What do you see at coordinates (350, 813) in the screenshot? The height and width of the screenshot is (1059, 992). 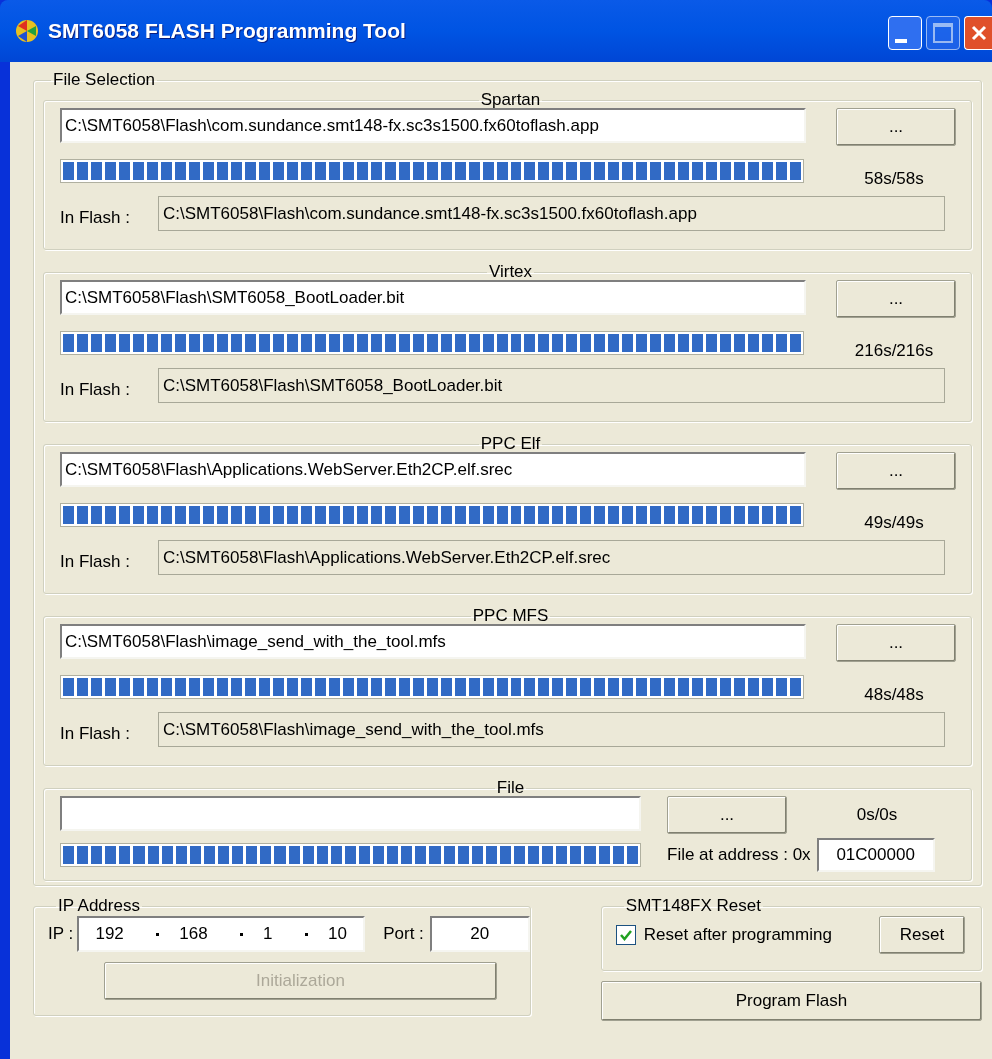 I see `file-path-field` at bounding box center [350, 813].